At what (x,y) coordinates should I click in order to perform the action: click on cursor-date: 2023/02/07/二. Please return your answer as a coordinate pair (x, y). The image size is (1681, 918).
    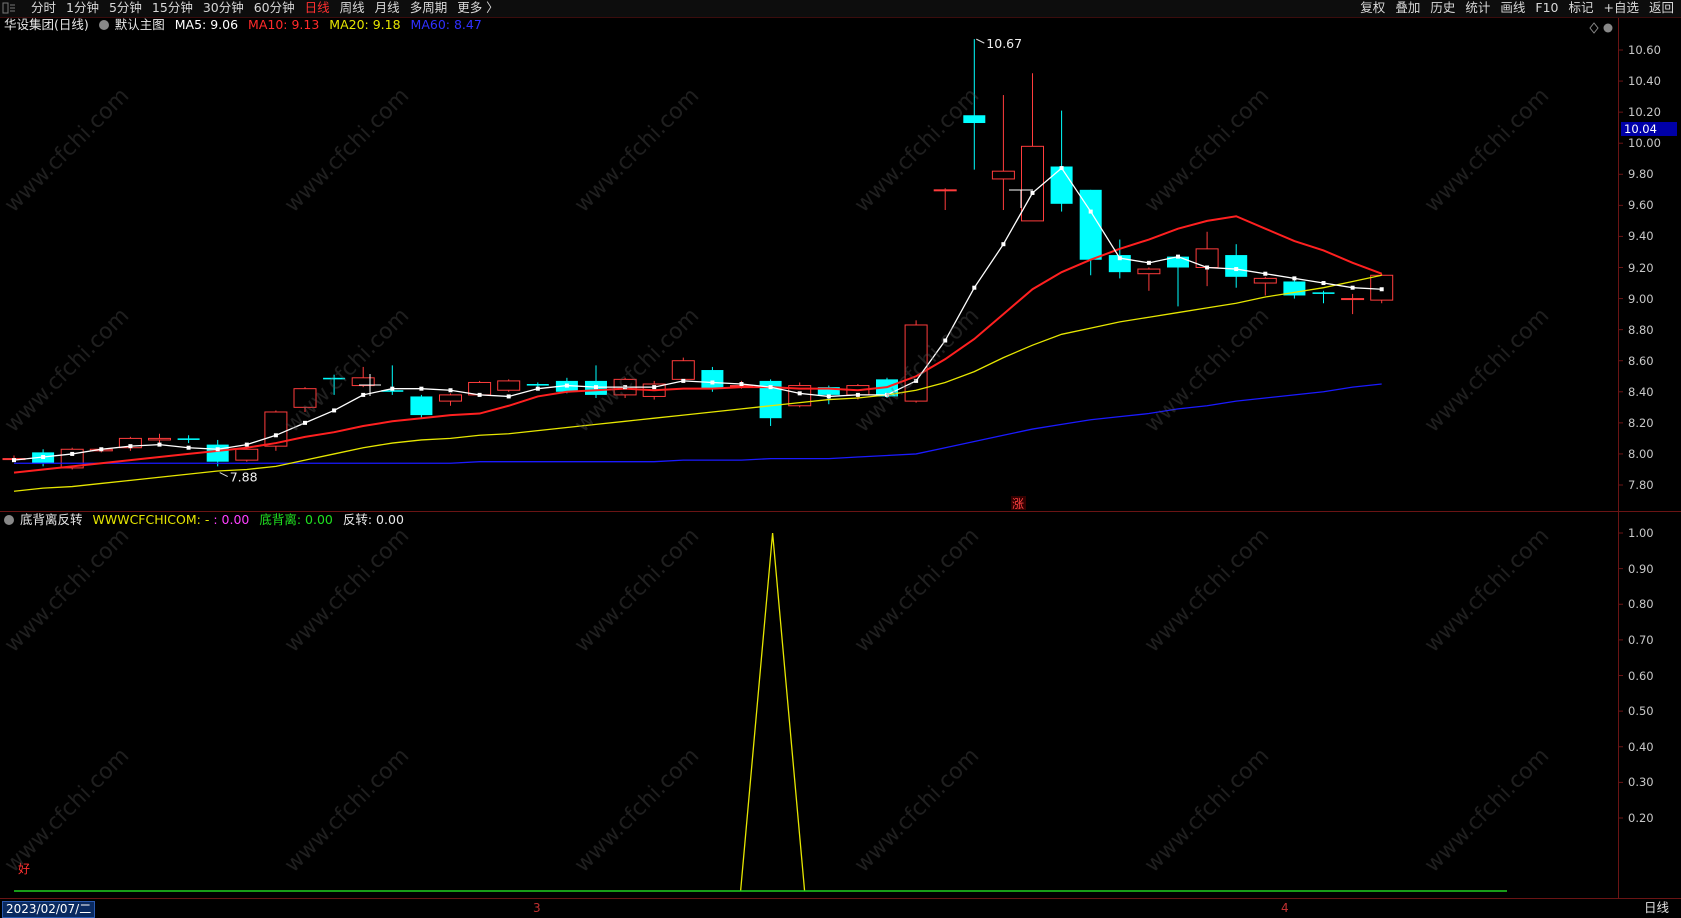
    Looking at the image, I should click on (49, 909).